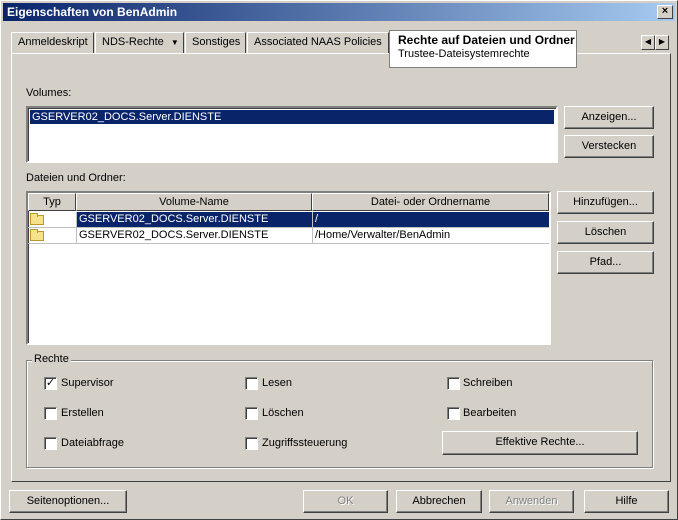 Image resolution: width=678 pixels, height=520 pixels. I want to click on check-icon: ✓, so click(50, 383).